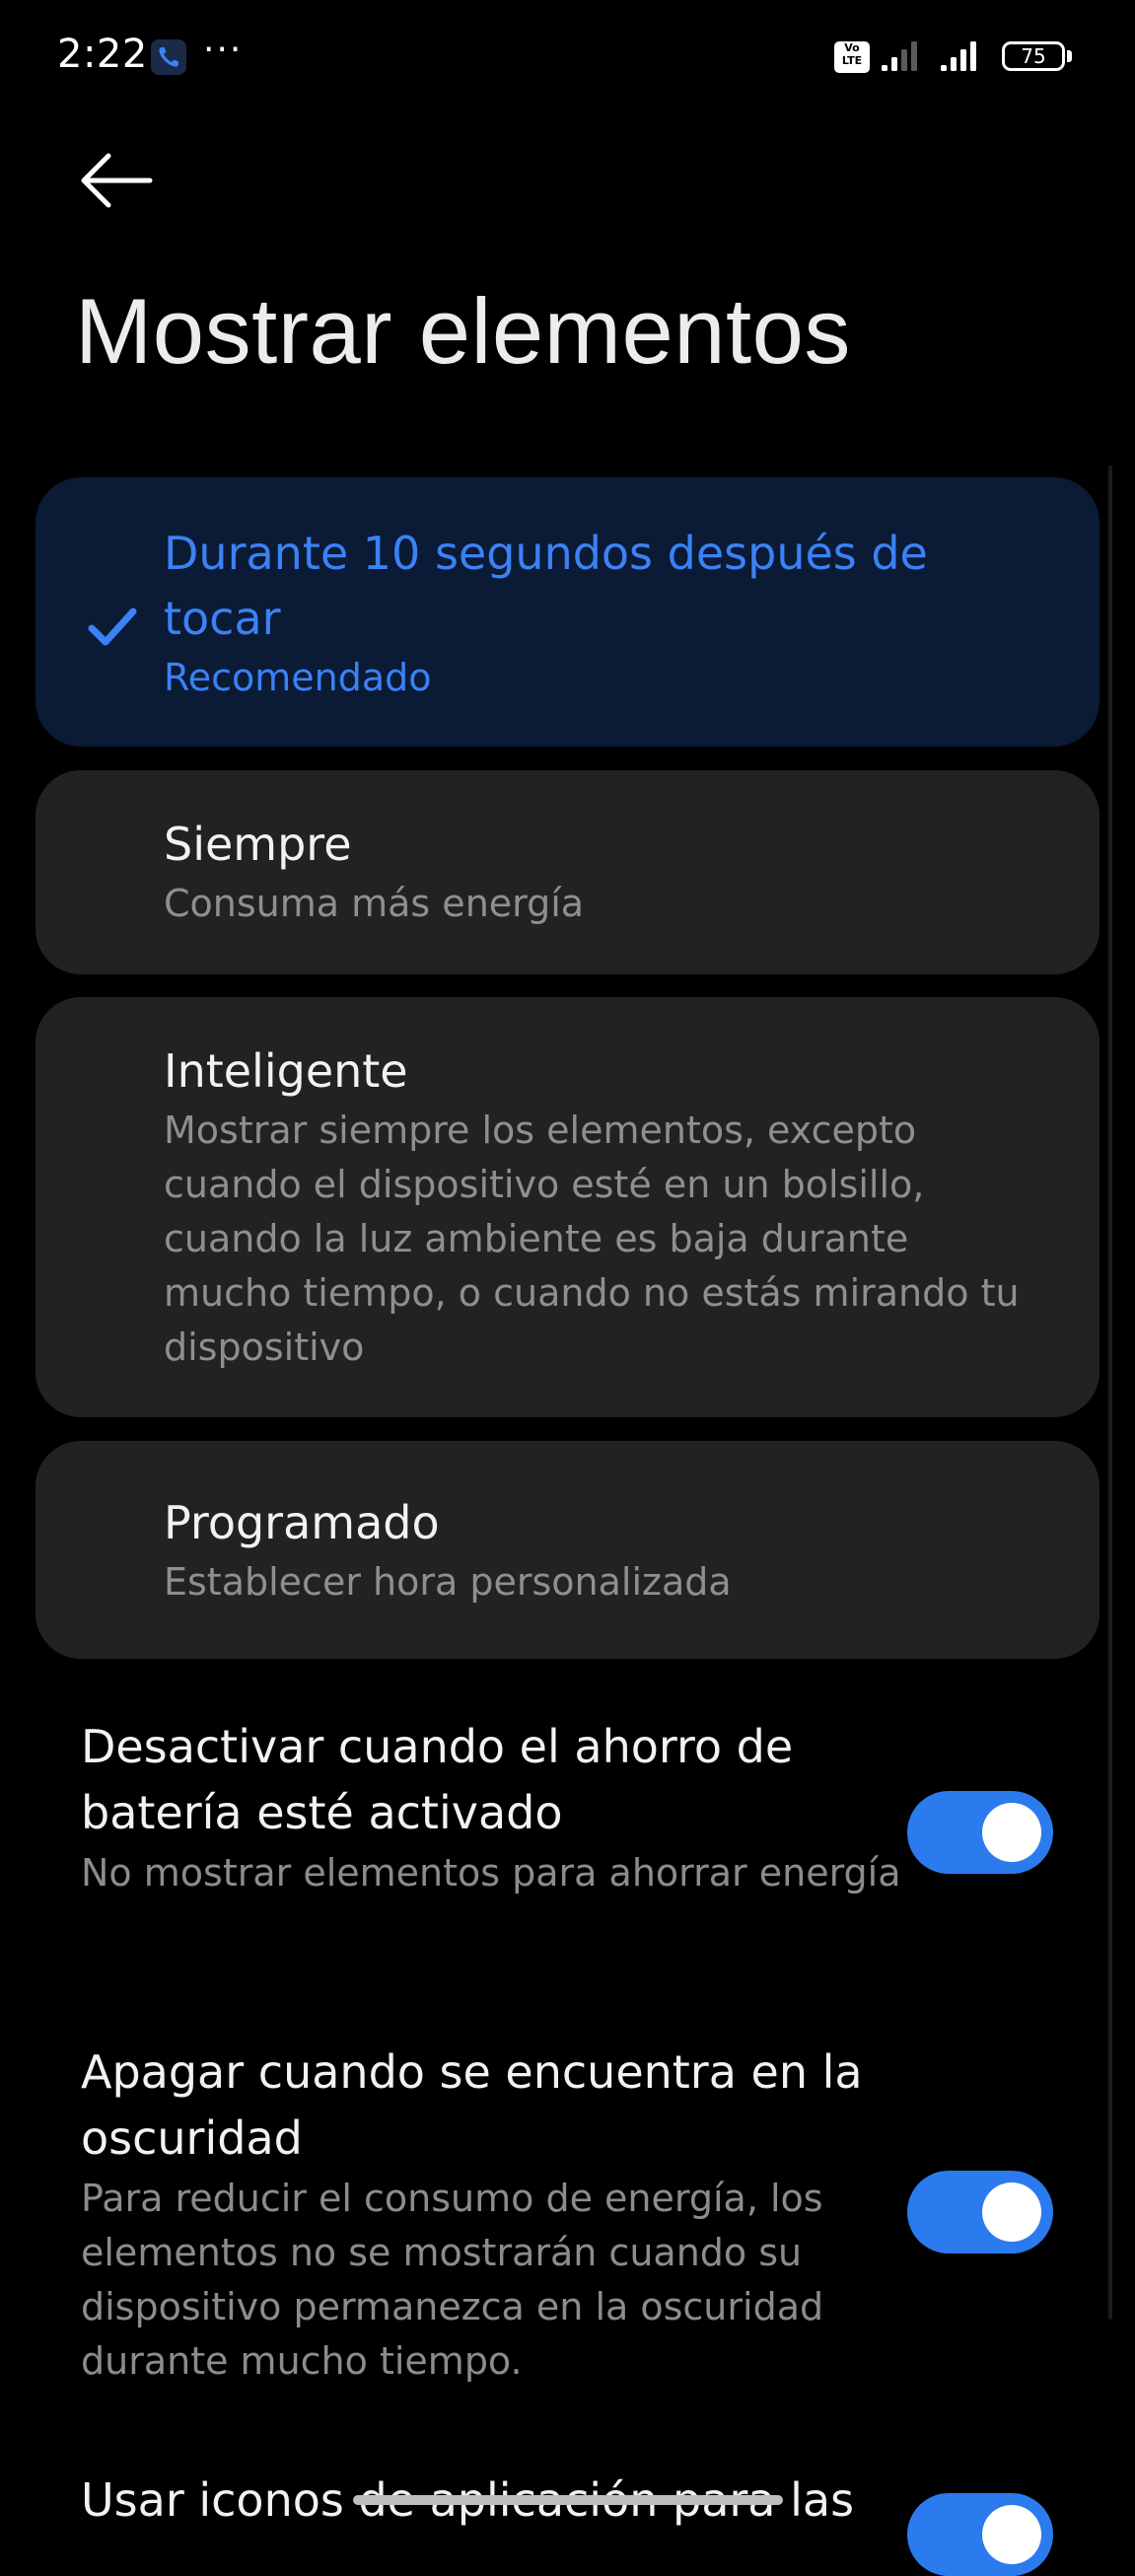 The width and height of the screenshot is (1135, 2576). What do you see at coordinates (168, 57) in the screenshot?
I see `call-icon` at bounding box center [168, 57].